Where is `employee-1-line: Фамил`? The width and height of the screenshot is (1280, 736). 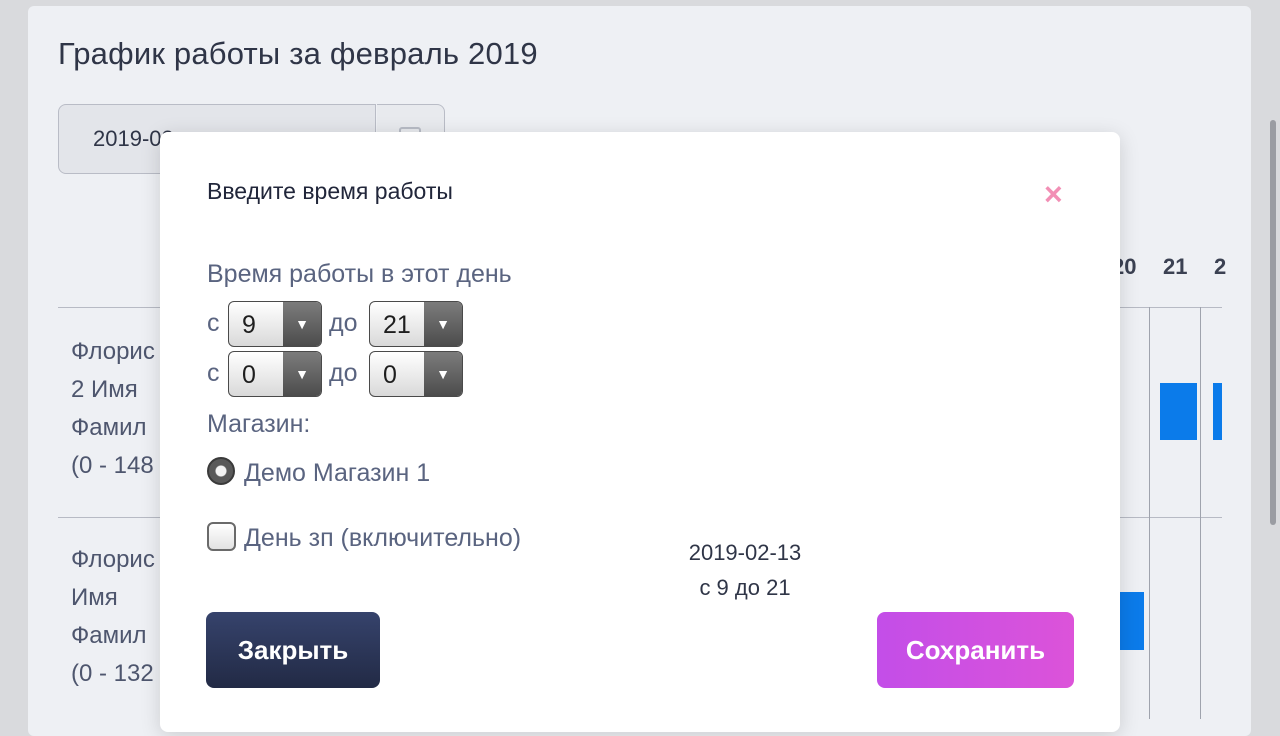 employee-1-line: Фамил is located at coordinates (109, 427).